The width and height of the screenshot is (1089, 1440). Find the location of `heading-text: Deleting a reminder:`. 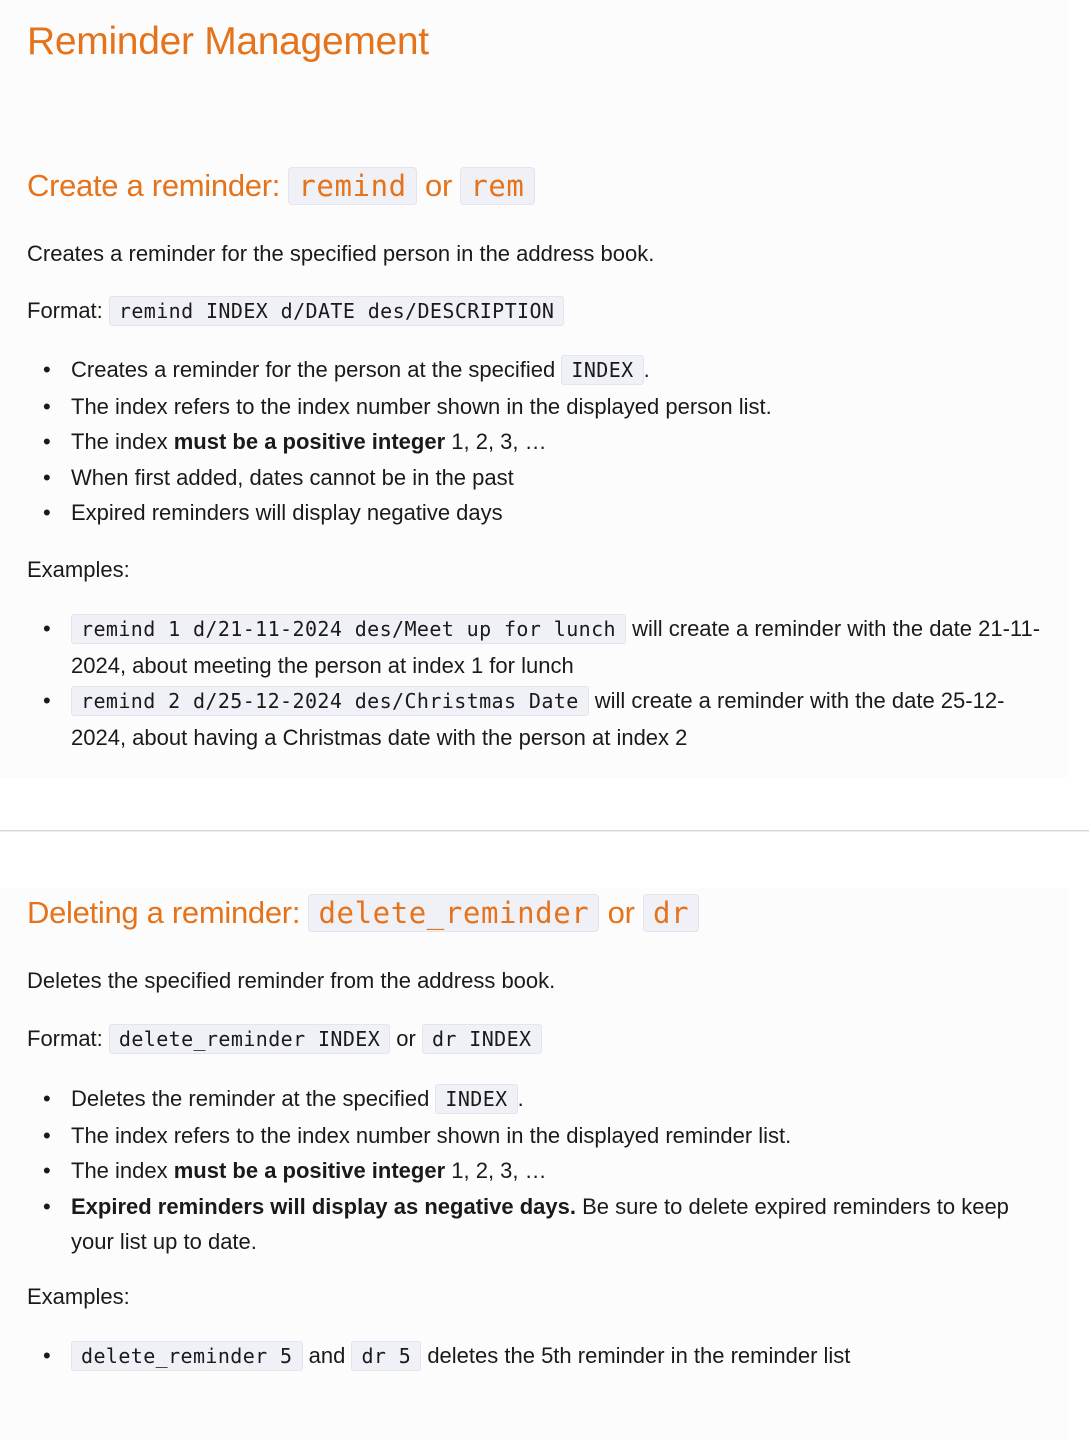

heading-text: Deleting a reminder: is located at coordinates (168, 912).